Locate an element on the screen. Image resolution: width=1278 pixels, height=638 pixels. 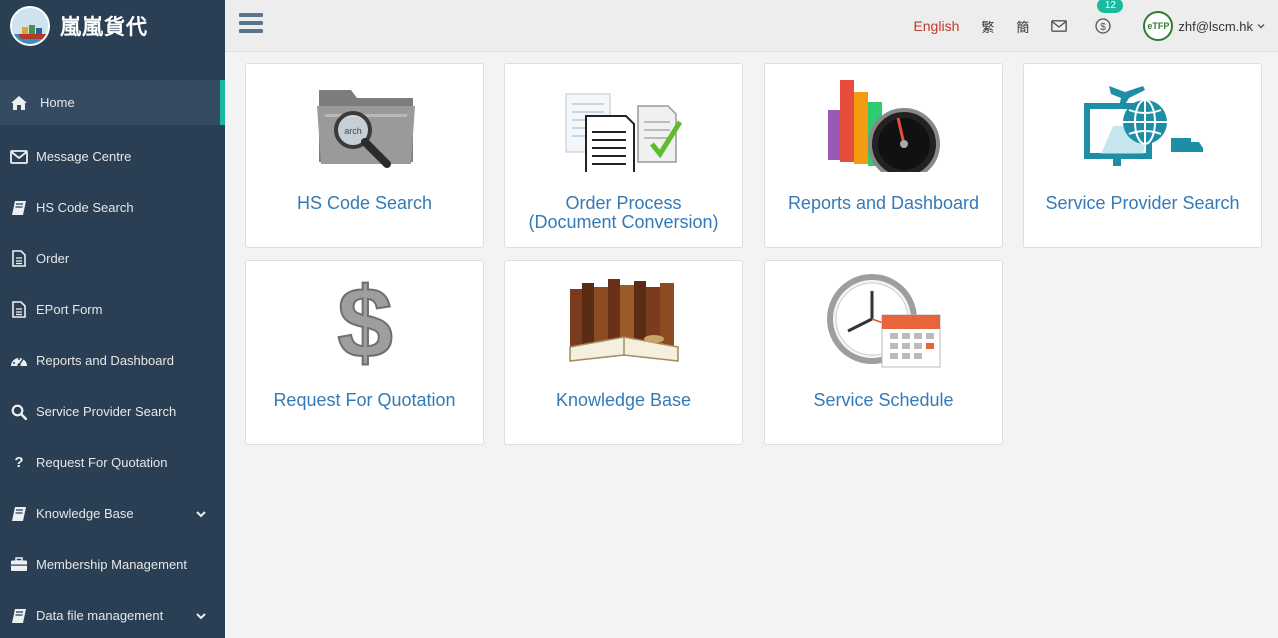
home-icon is located at coordinates (19, 103).